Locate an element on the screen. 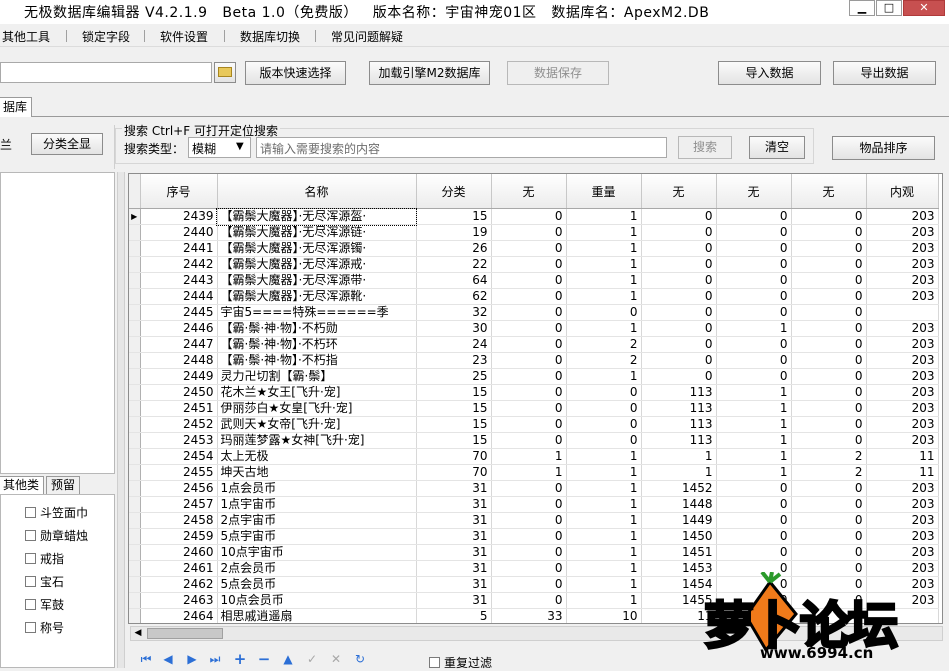 The height and width of the screenshot is (671, 949). scrollbar-thumb is located at coordinates (185, 633).